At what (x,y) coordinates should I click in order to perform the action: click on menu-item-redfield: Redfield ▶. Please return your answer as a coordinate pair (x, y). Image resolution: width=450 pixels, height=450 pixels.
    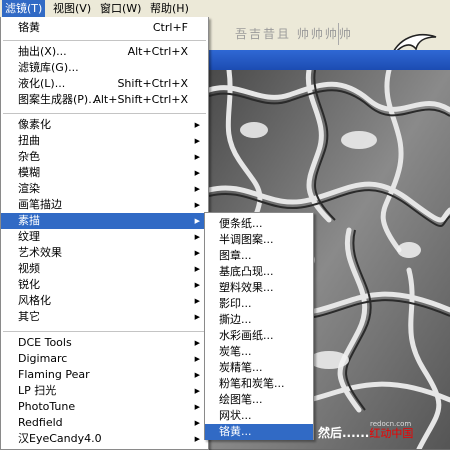
    Looking at the image, I should click on (104, 423).